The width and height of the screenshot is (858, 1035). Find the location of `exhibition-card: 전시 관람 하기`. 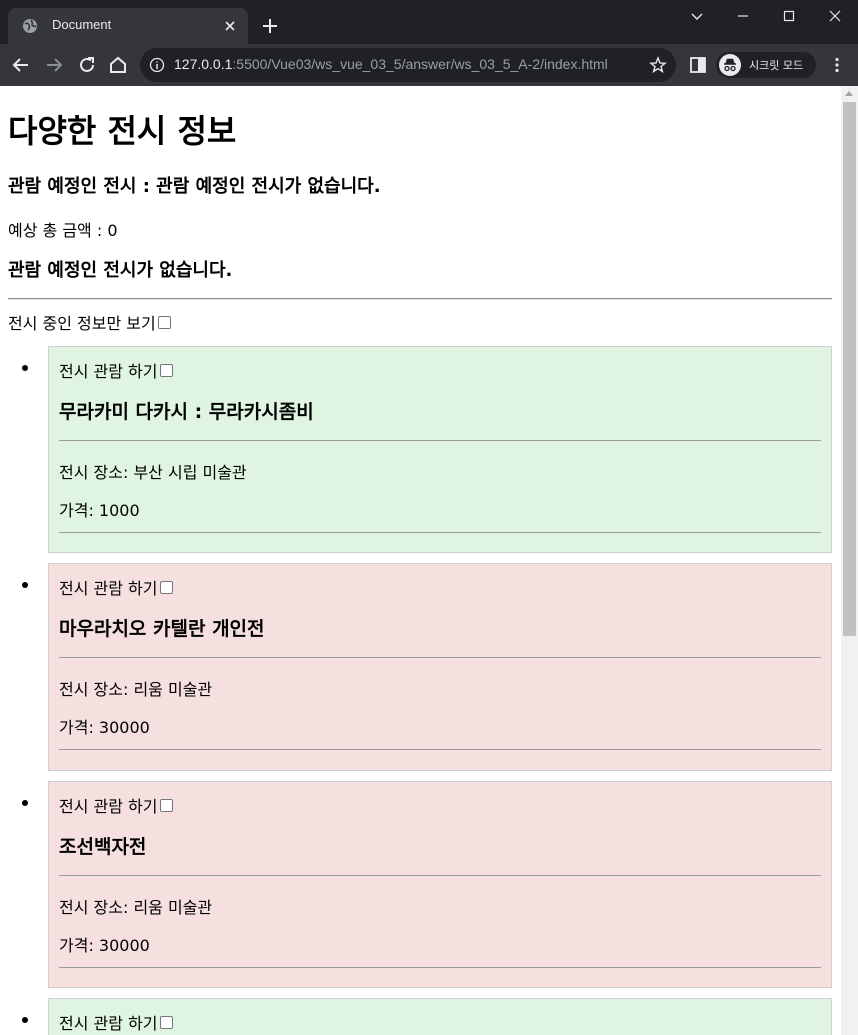

exhibition-card: 전시 관람 하기 is located at coordinates (427, 1016).